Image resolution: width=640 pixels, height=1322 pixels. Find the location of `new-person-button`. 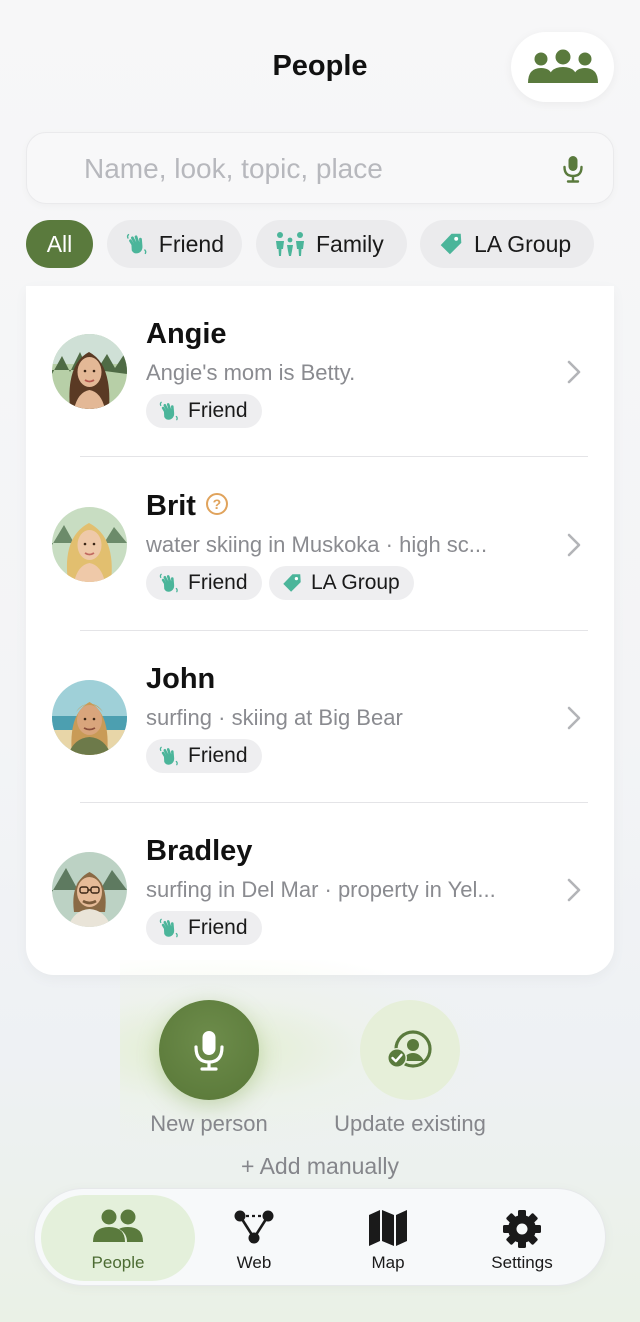

new-person-button is located at coordinates (209, 1050).